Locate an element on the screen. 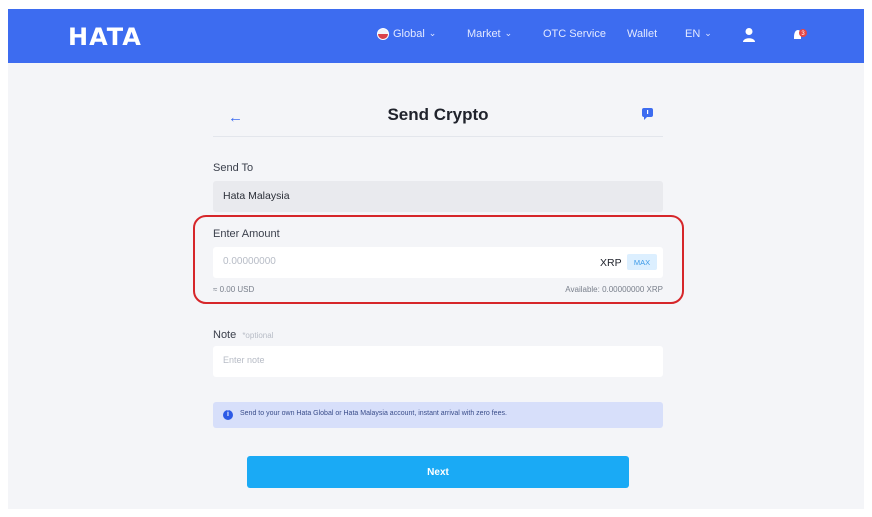 This screenshot has width=872, height=517. notification-bell-icon: 3 is located at coordinates (800, 35).